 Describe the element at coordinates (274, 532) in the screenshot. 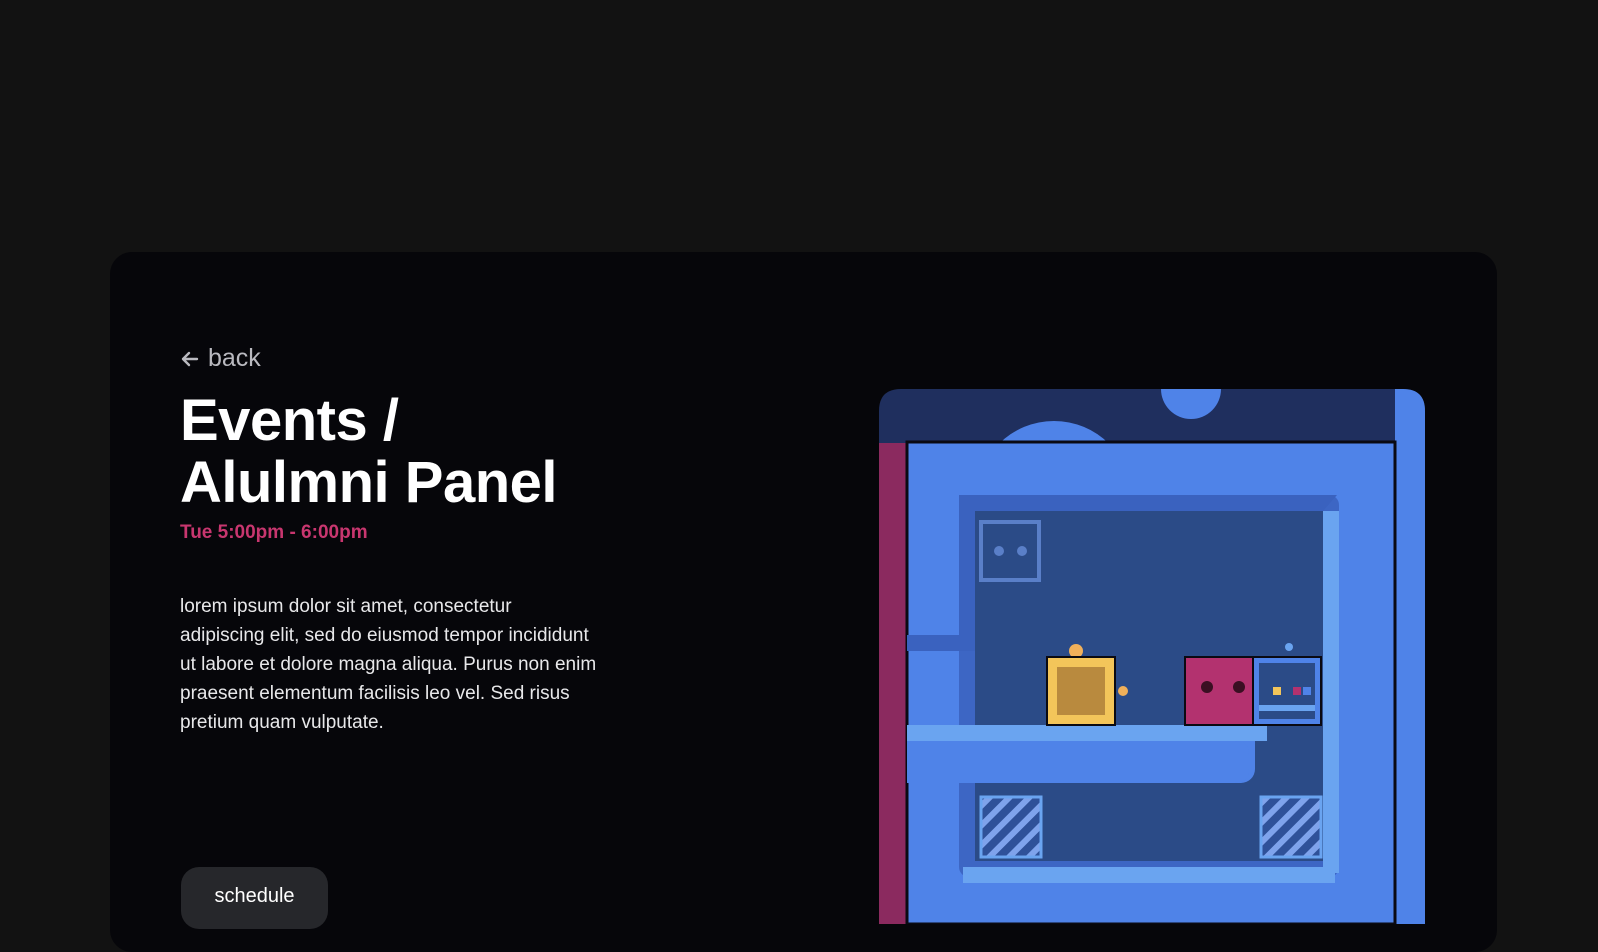

I see `event-time: Tue 5:00pm - 6:00pm` at that location.